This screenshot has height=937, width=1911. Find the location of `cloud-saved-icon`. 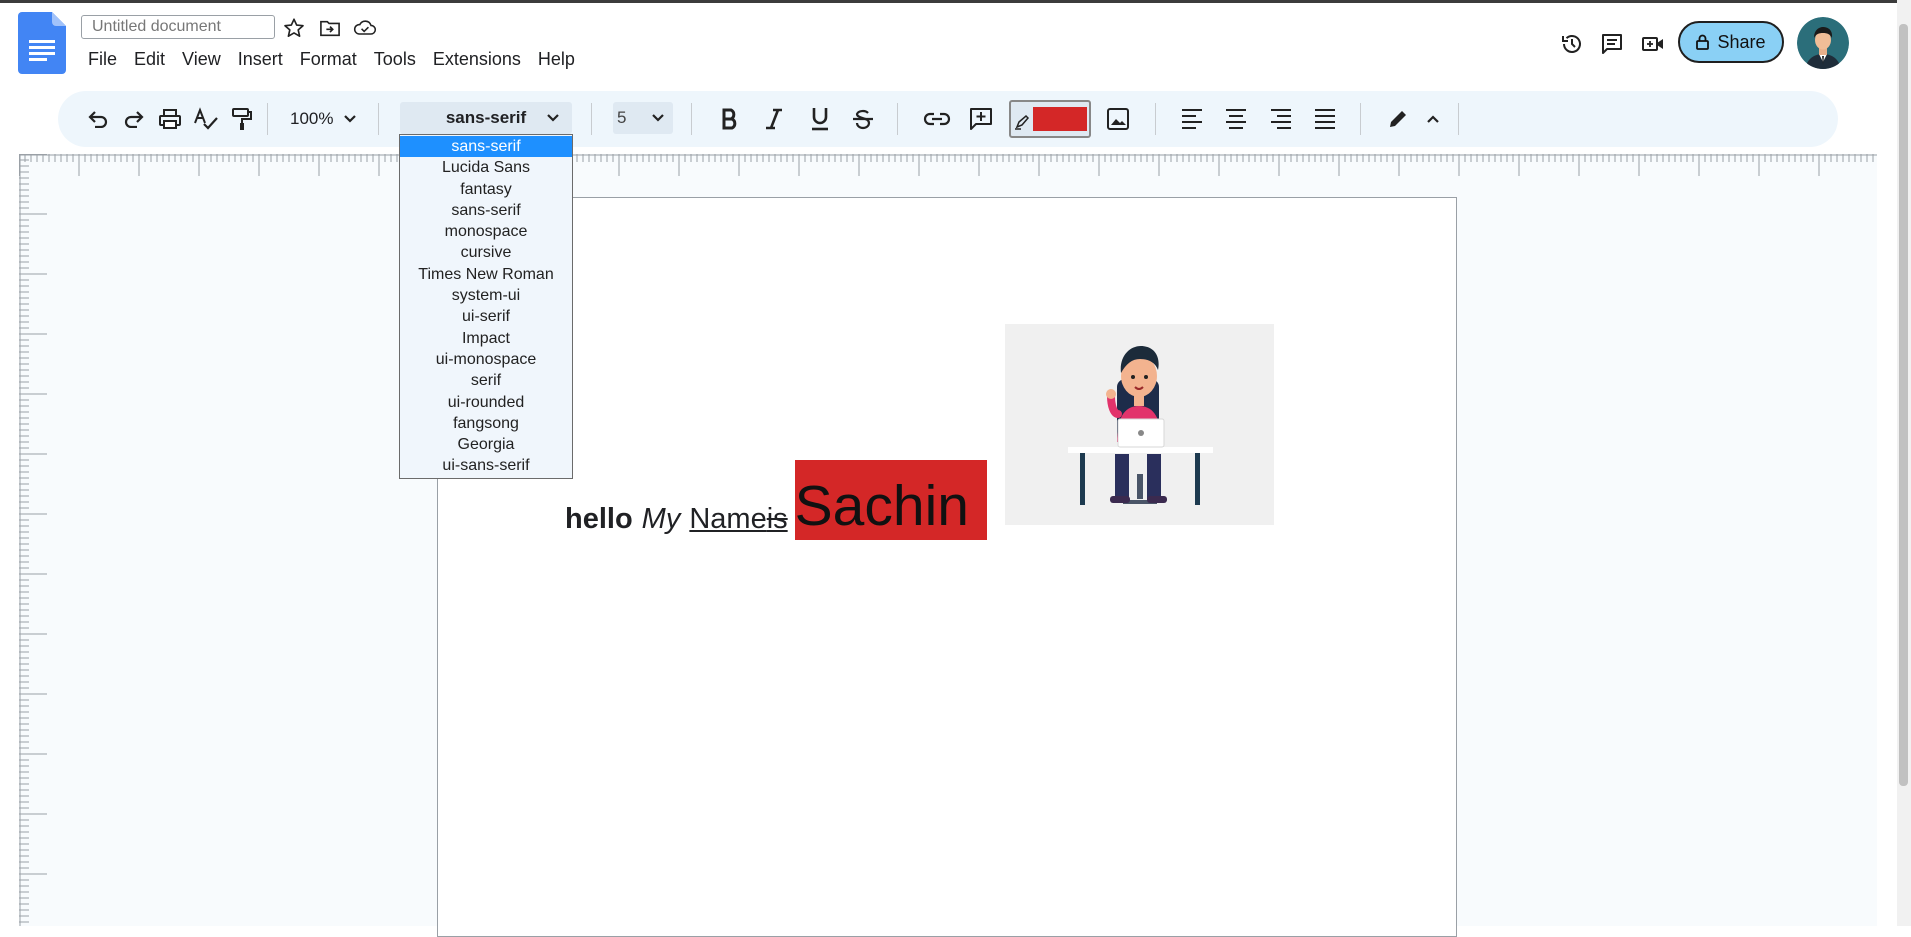

cloud-saved-icon is located at coordinates (365, 28).